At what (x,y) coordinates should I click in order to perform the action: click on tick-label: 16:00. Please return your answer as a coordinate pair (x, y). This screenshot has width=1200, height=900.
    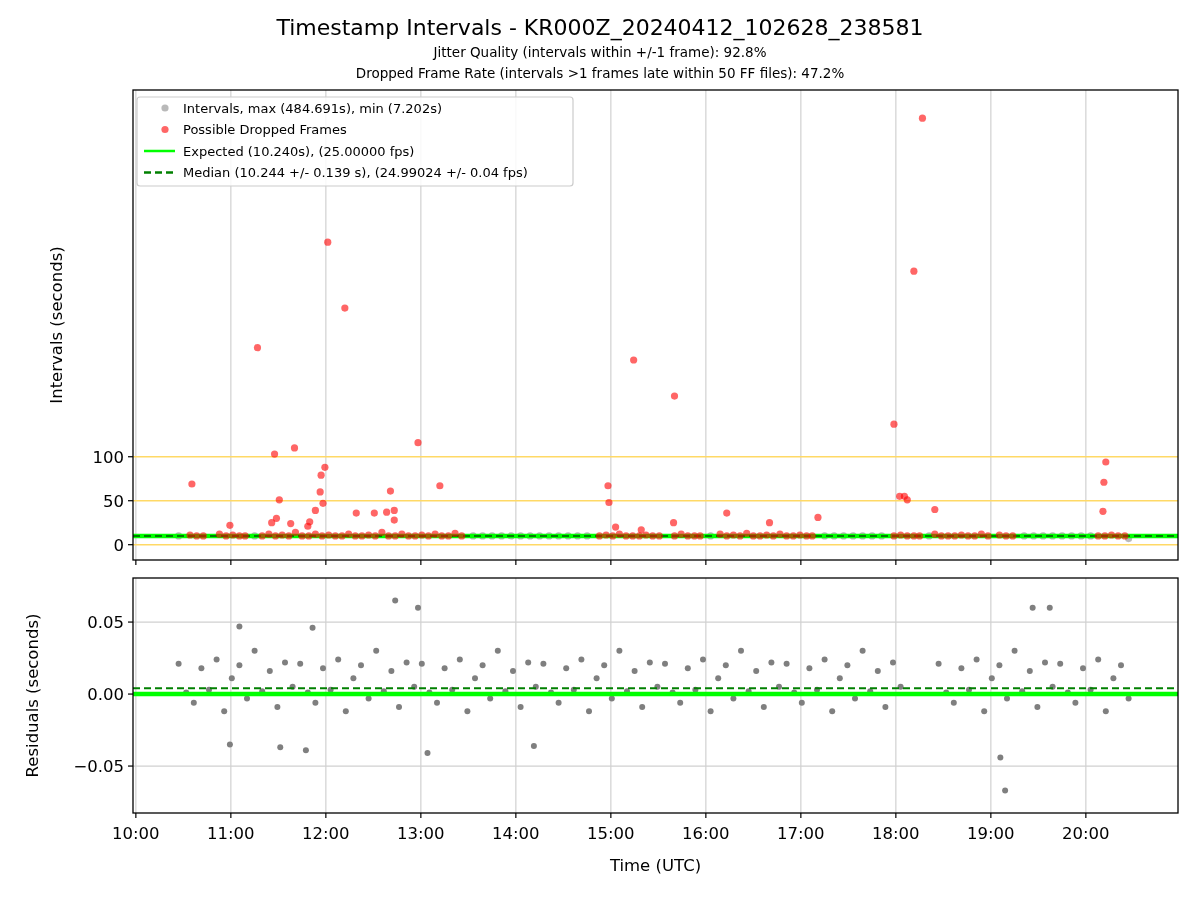
    Looking at the image, I should click on (706, 833).